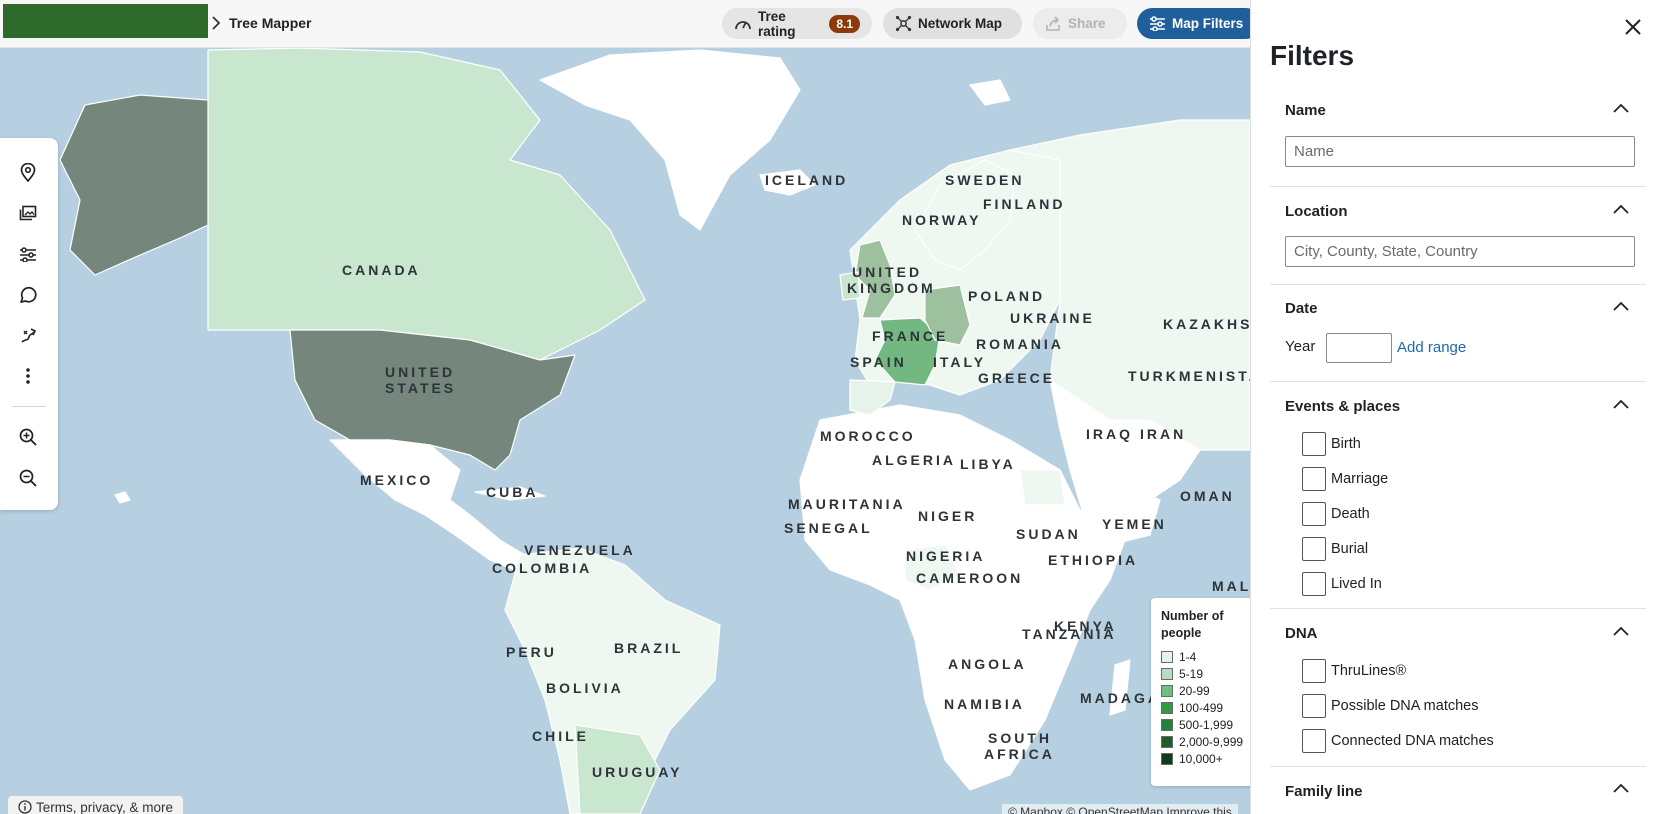 Image resolution: width=1656 pixels, height=814 pixels. What do you see at coordinates (1211, 741) in the screenshot?
I see `legend-label: 2,000-9,999` at bounding box center [1211, 741].